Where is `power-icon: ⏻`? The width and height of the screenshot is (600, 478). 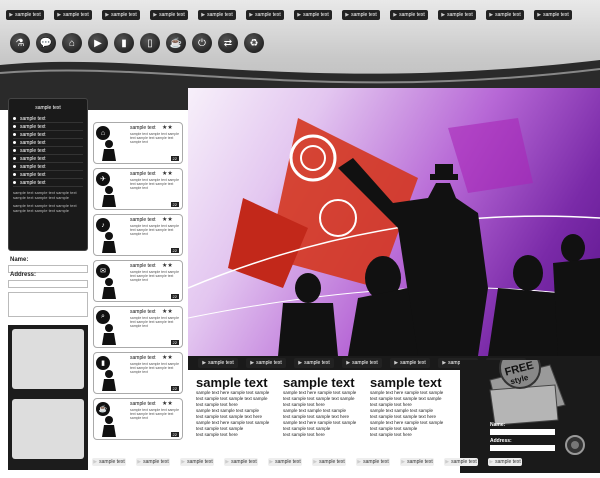
power-icon: ⏻ is located at coordinates (202, 43).